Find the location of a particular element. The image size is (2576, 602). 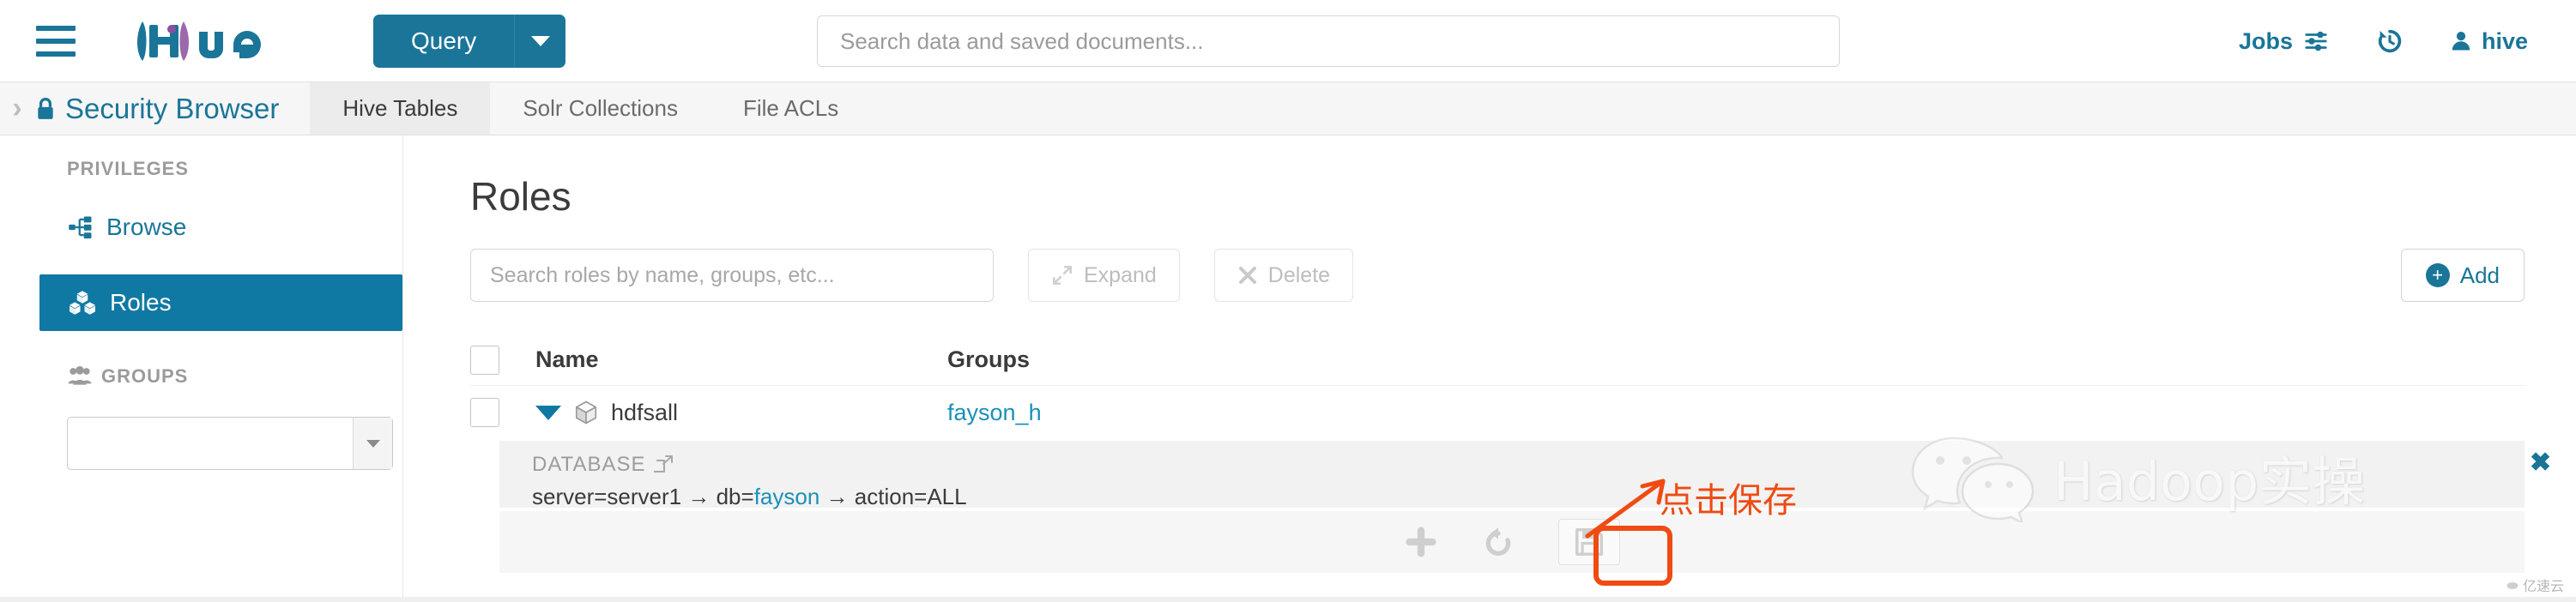

undo-icon is located at coordinates (1498, 542).